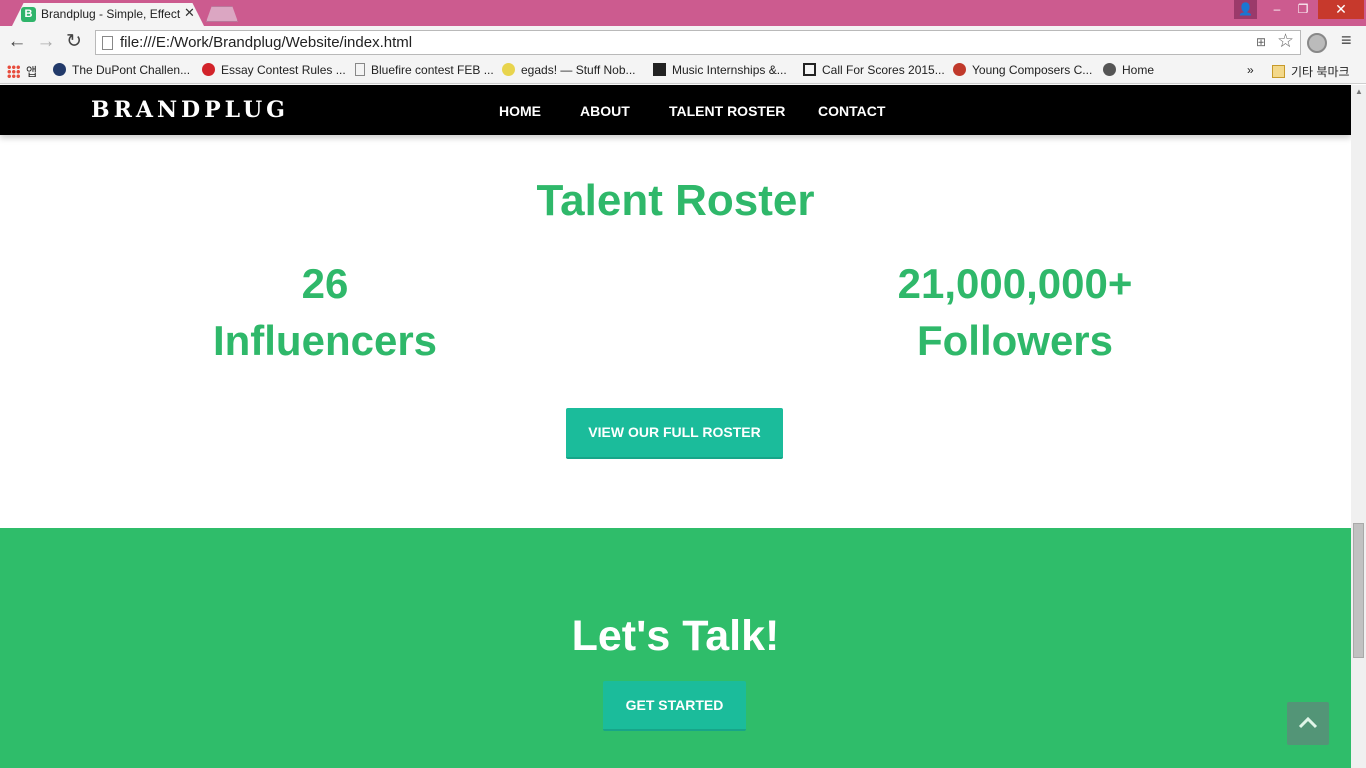 The height and width of the screenshot is (768, 1366). What do you see at coordinates (809, 69) in the screenshot?
I see `score-icon` at bounding box center [809, 69].